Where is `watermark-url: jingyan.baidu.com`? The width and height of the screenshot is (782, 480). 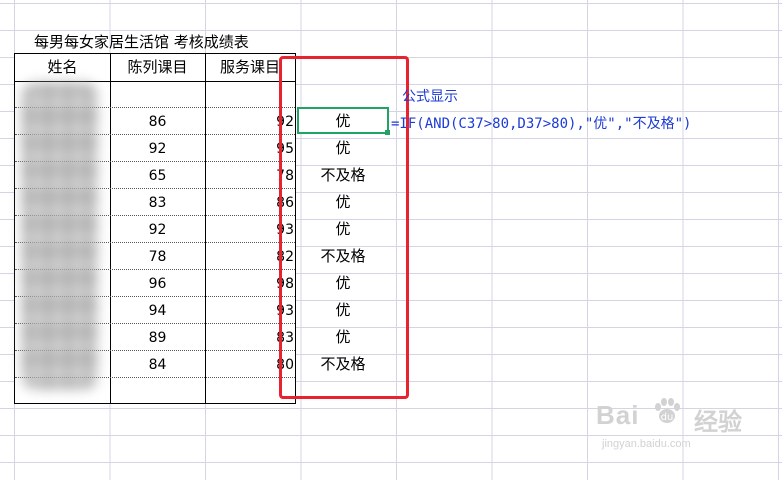 watermark-url: jingyan.baidu.com is located at coordinates (646, 444).